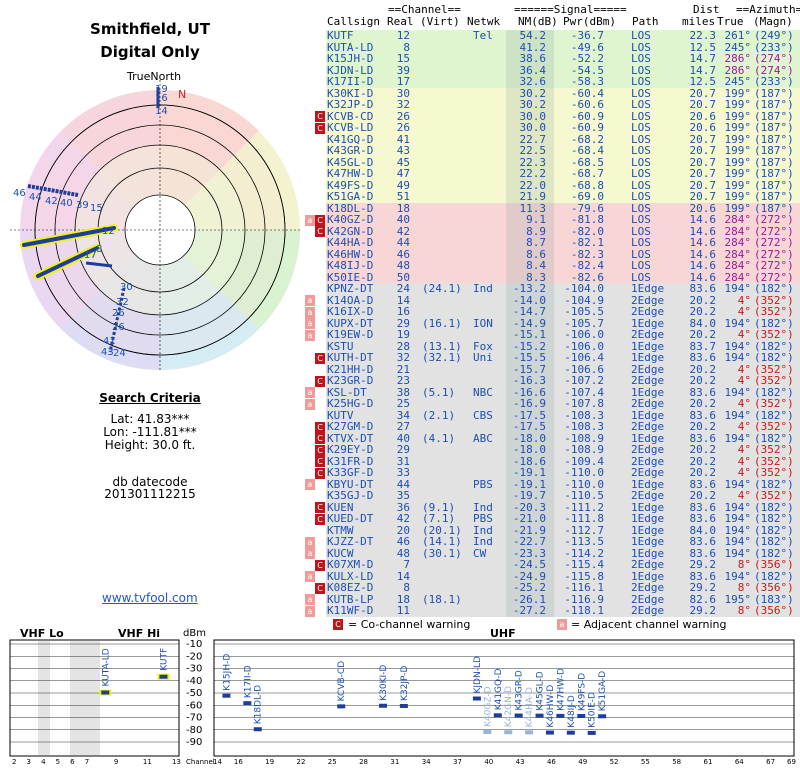 The image size is (800, 768). Describe the element at coordinates (403, 541) in the screenshot. I see `real-channel-cell: 46` at that location.